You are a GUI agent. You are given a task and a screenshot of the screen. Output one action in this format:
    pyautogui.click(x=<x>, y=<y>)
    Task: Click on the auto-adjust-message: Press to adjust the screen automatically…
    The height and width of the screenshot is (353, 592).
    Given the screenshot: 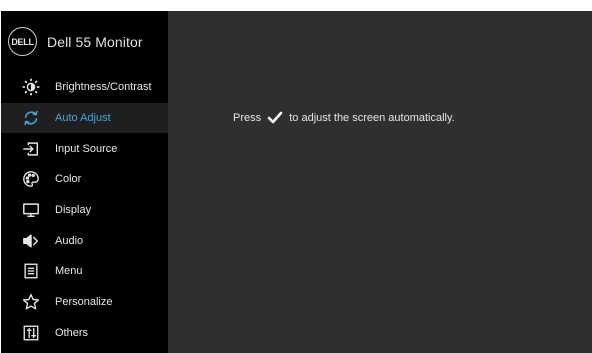 What is the action you would take?
    pyautogui.click(x=344, y=117)
    